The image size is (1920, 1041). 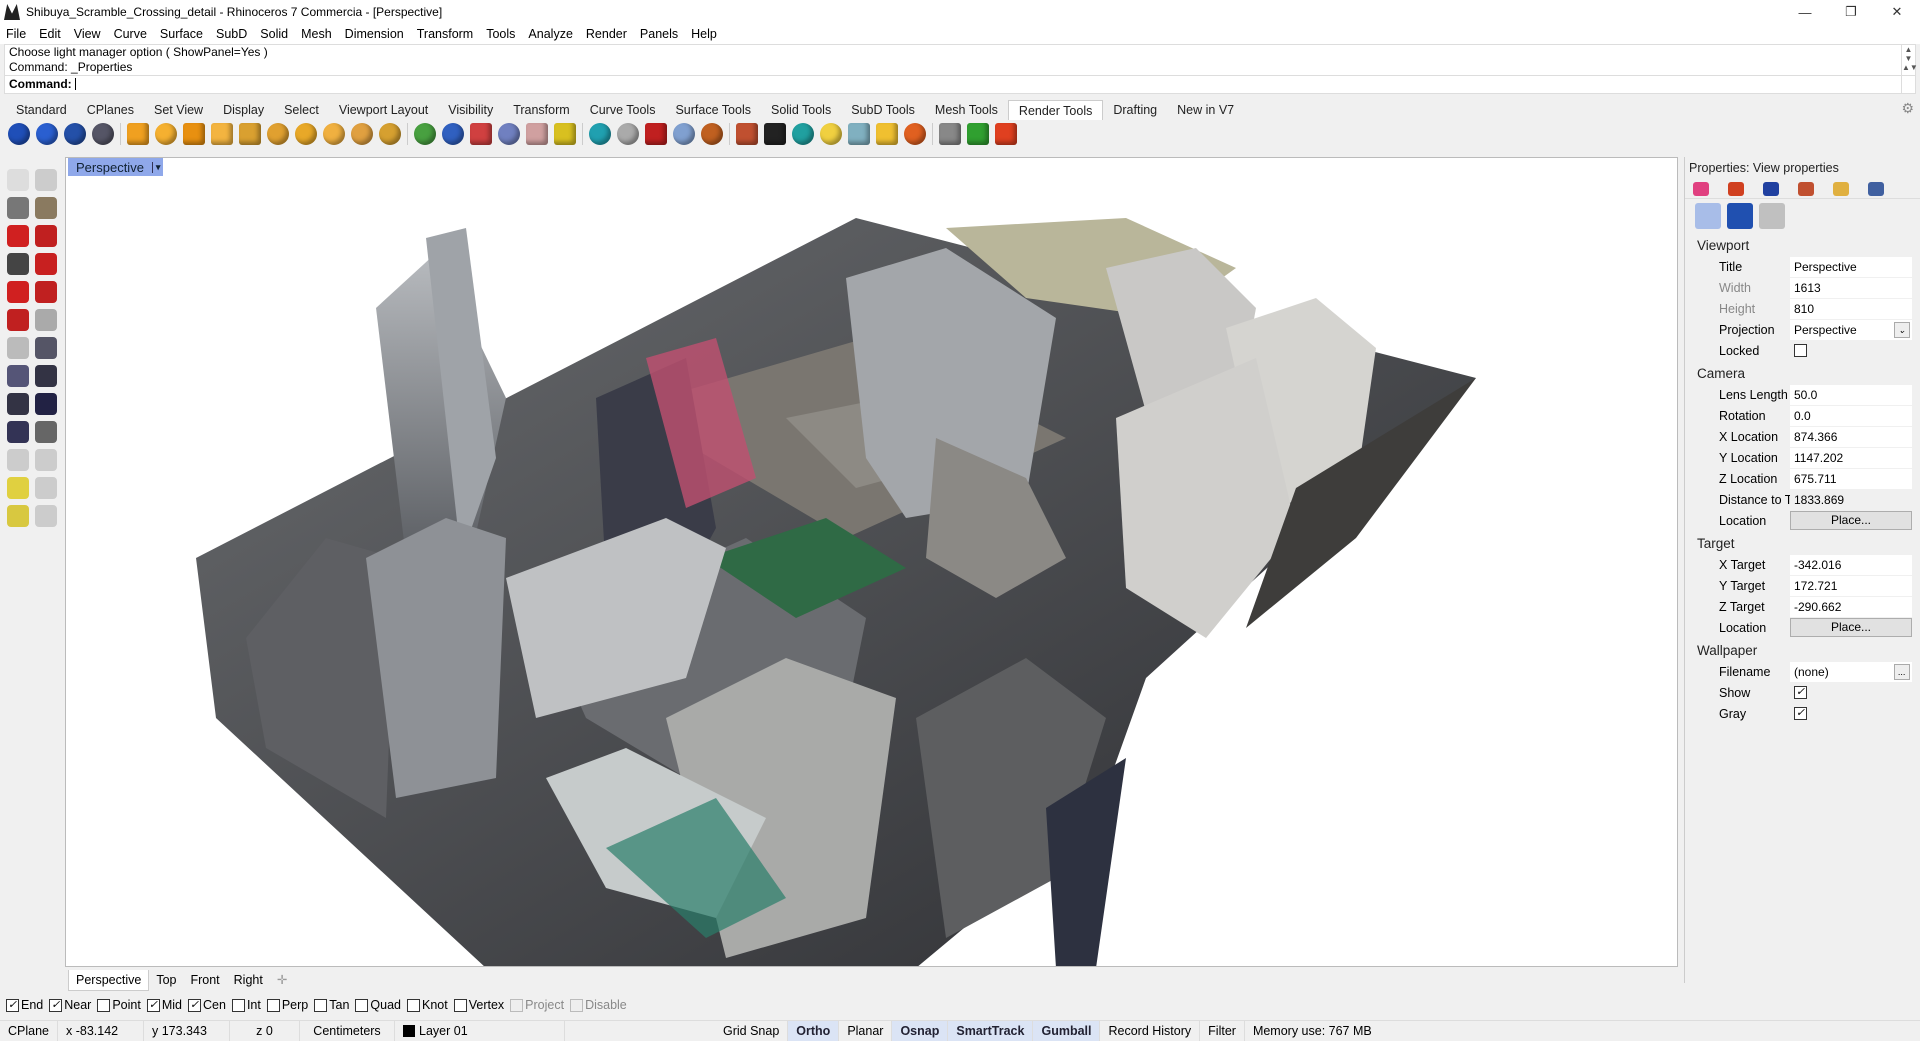 I want to click on close-button: ✕, so click(x=1897, y=12).